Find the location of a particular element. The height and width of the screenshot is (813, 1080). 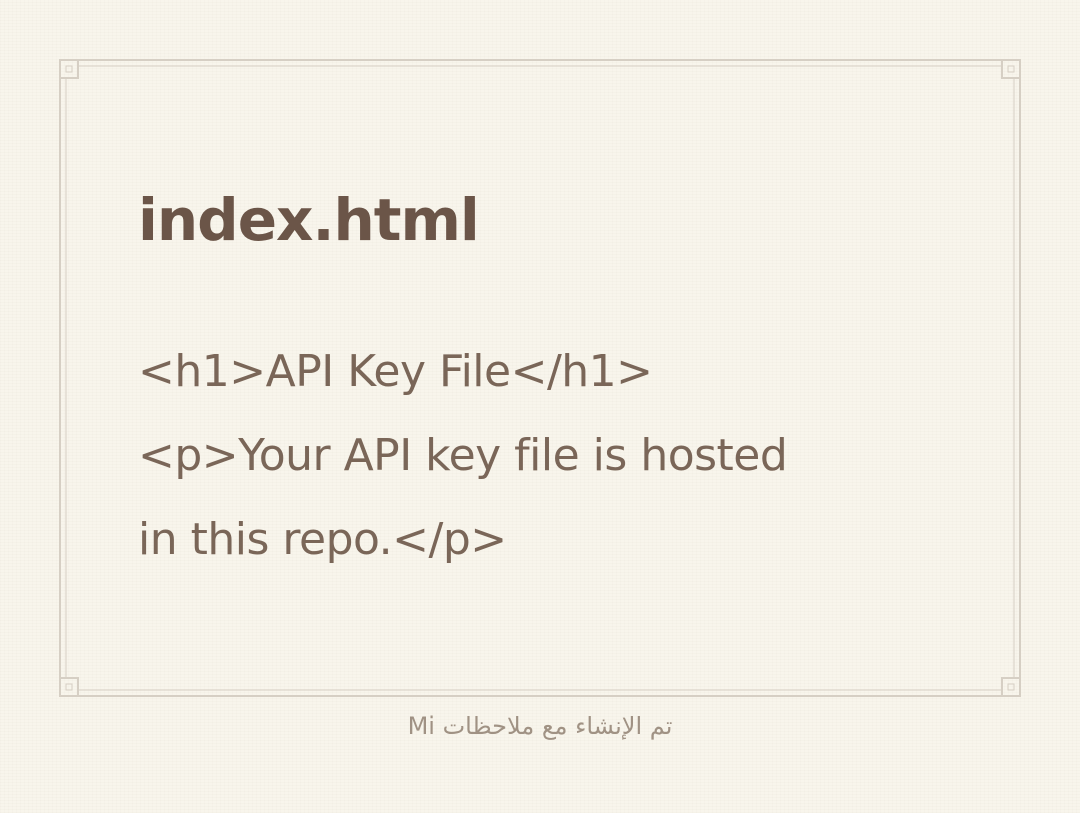

created-with-footer: تم الإنشاء مع ملاحظات Mi is located at coordinates (540, 726).